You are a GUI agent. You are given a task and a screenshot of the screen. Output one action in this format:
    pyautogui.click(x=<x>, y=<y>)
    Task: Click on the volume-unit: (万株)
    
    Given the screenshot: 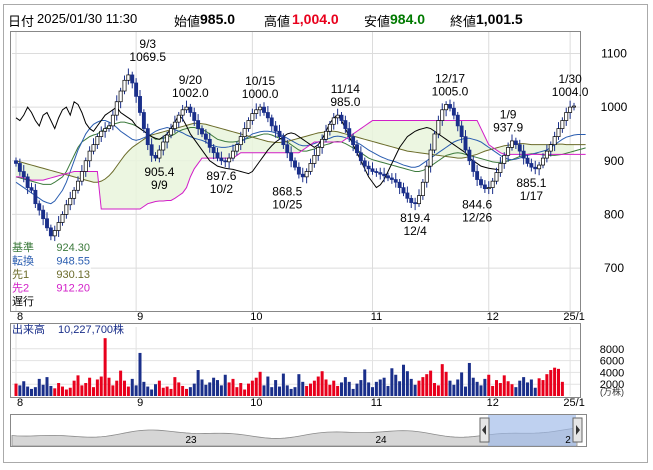 What is the action you would take?
    pyautogui.click(x=612, y=391)
    